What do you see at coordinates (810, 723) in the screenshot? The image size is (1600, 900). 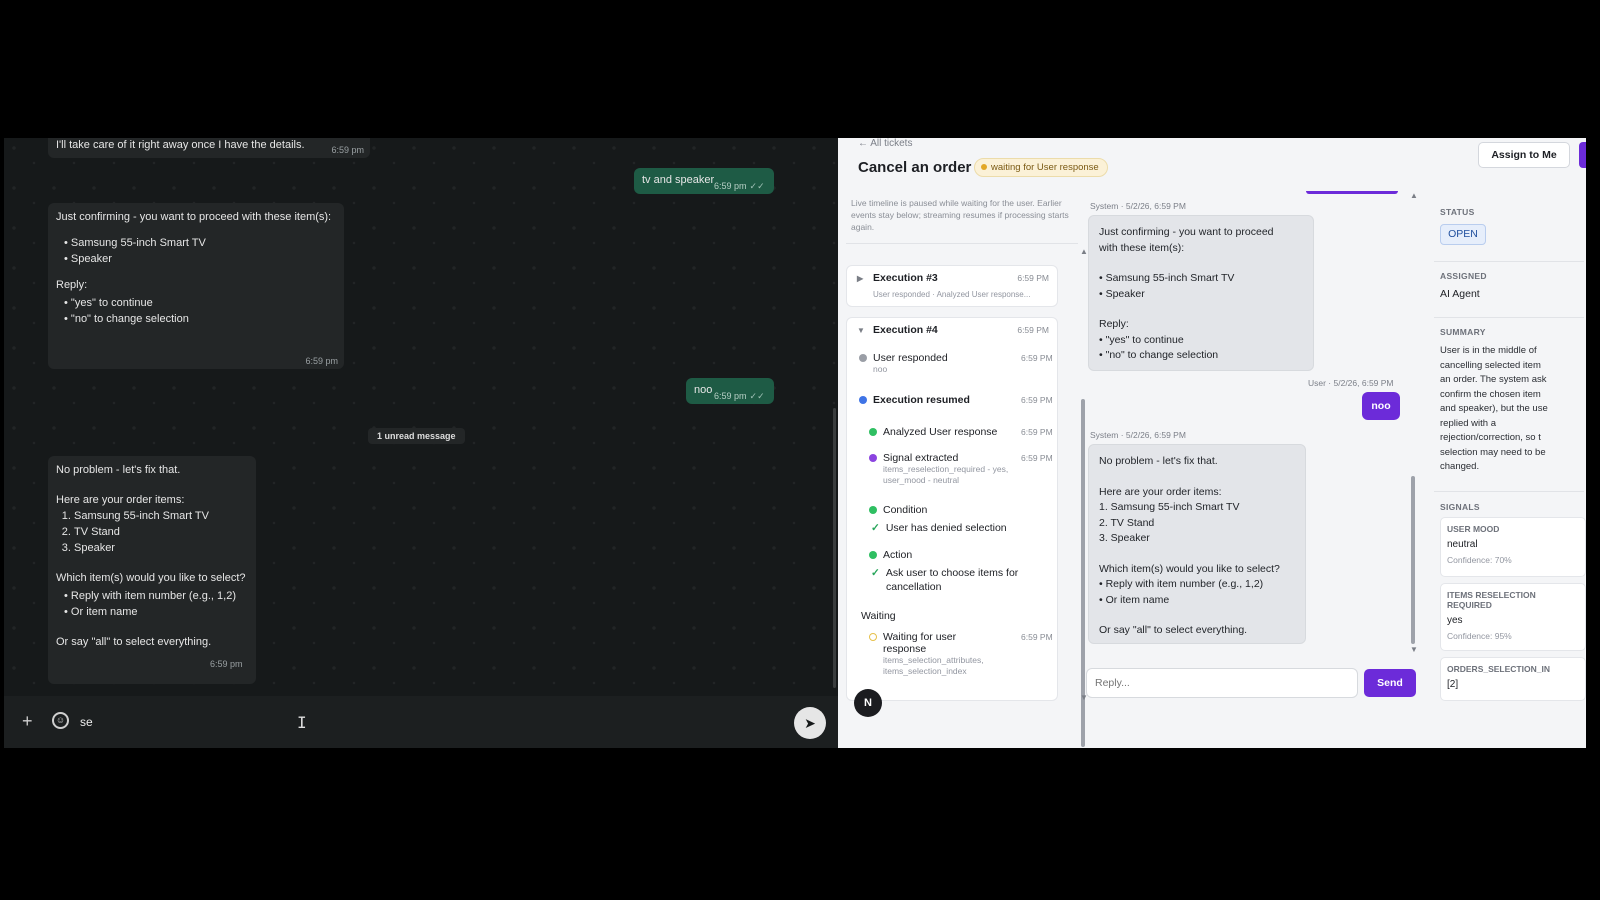 I see `send-icon: ➤` at bounding box center [810, 723].